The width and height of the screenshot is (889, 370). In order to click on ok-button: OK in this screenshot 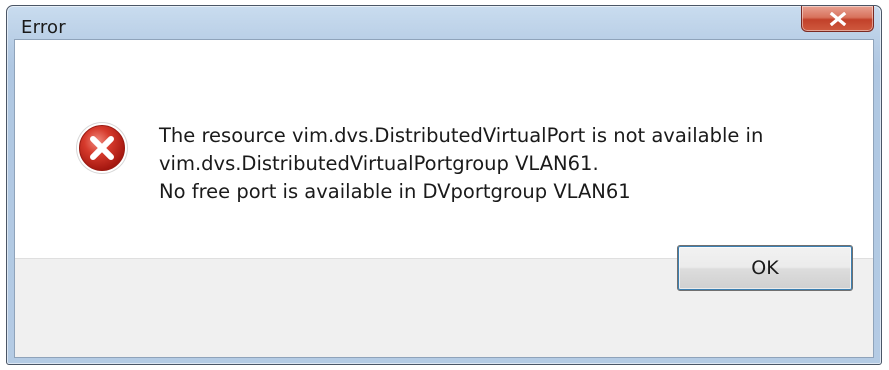, I will do `click(765, 268)`.